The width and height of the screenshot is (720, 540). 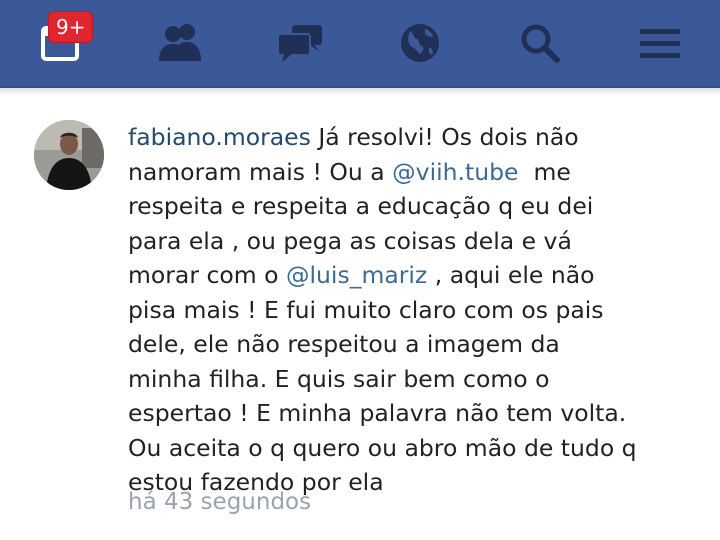 What do you see at coordinates (219, 137) in the screenshot?
I see `comment-username: fabiano.moraes` at bounding box center [219, 137].